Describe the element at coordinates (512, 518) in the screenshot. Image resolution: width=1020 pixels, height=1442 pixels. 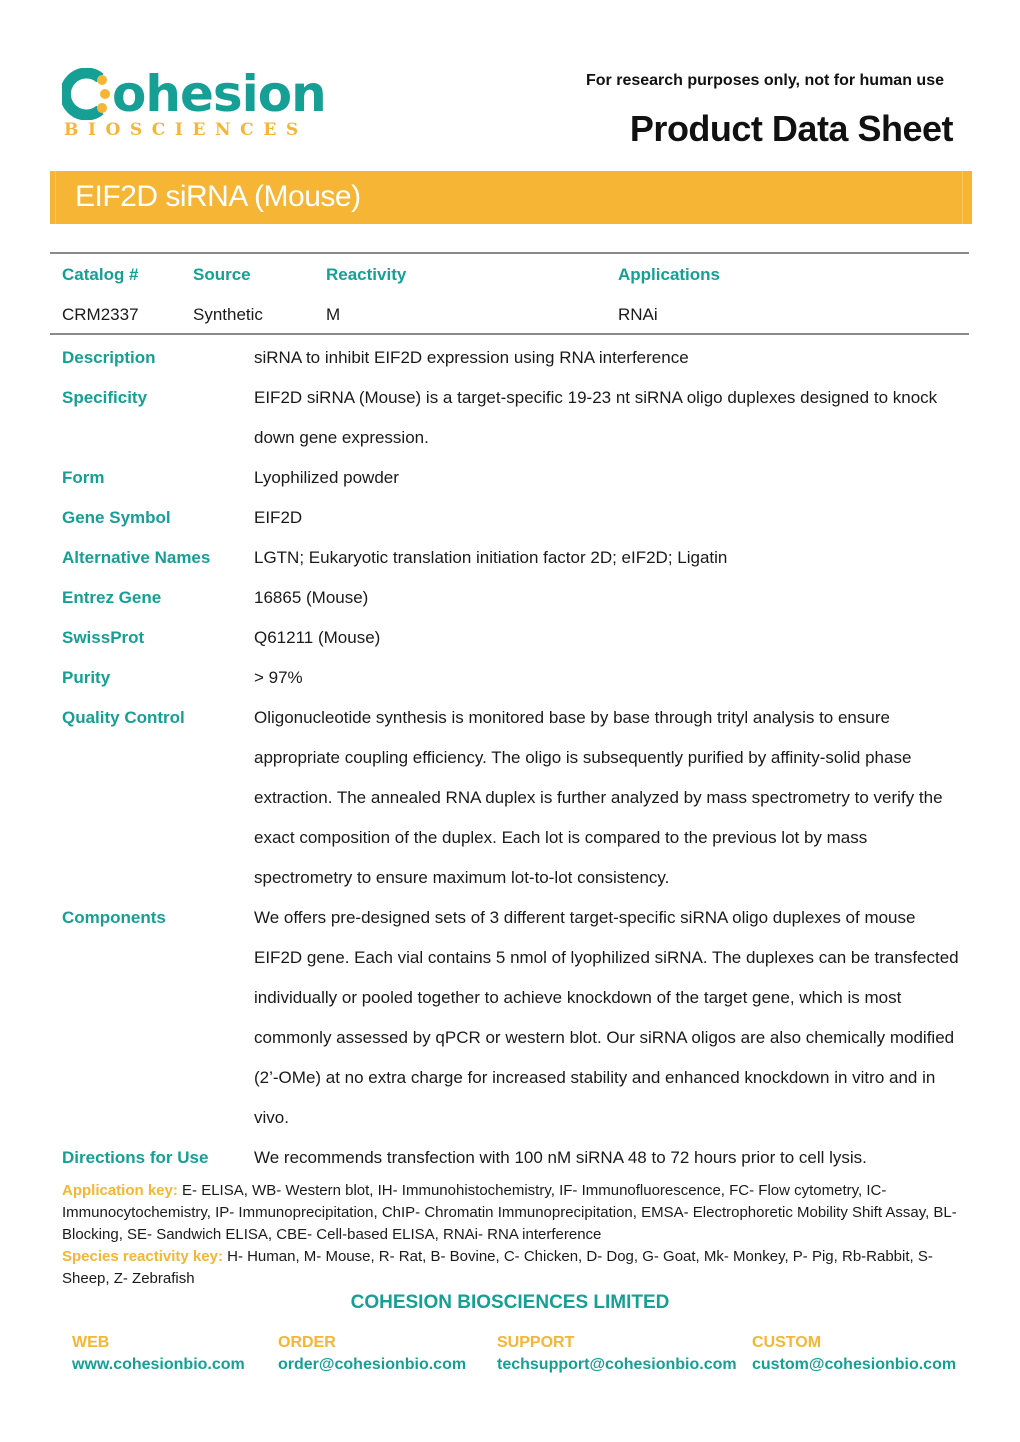
I see `property-row-gene-symbol: Gene Symbol EIF2D` at that location.